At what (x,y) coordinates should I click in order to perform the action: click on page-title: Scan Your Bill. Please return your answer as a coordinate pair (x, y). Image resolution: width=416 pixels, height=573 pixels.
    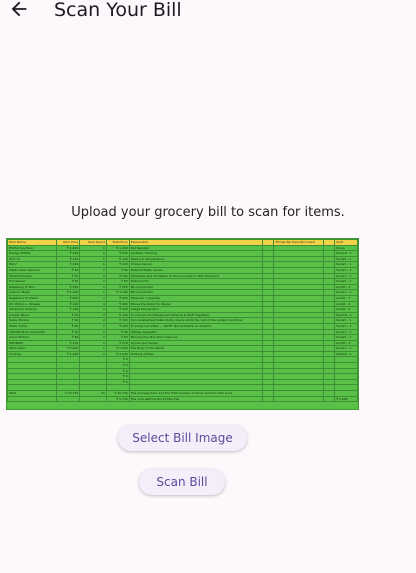
    Looking at the image, I should click on (118, 10).